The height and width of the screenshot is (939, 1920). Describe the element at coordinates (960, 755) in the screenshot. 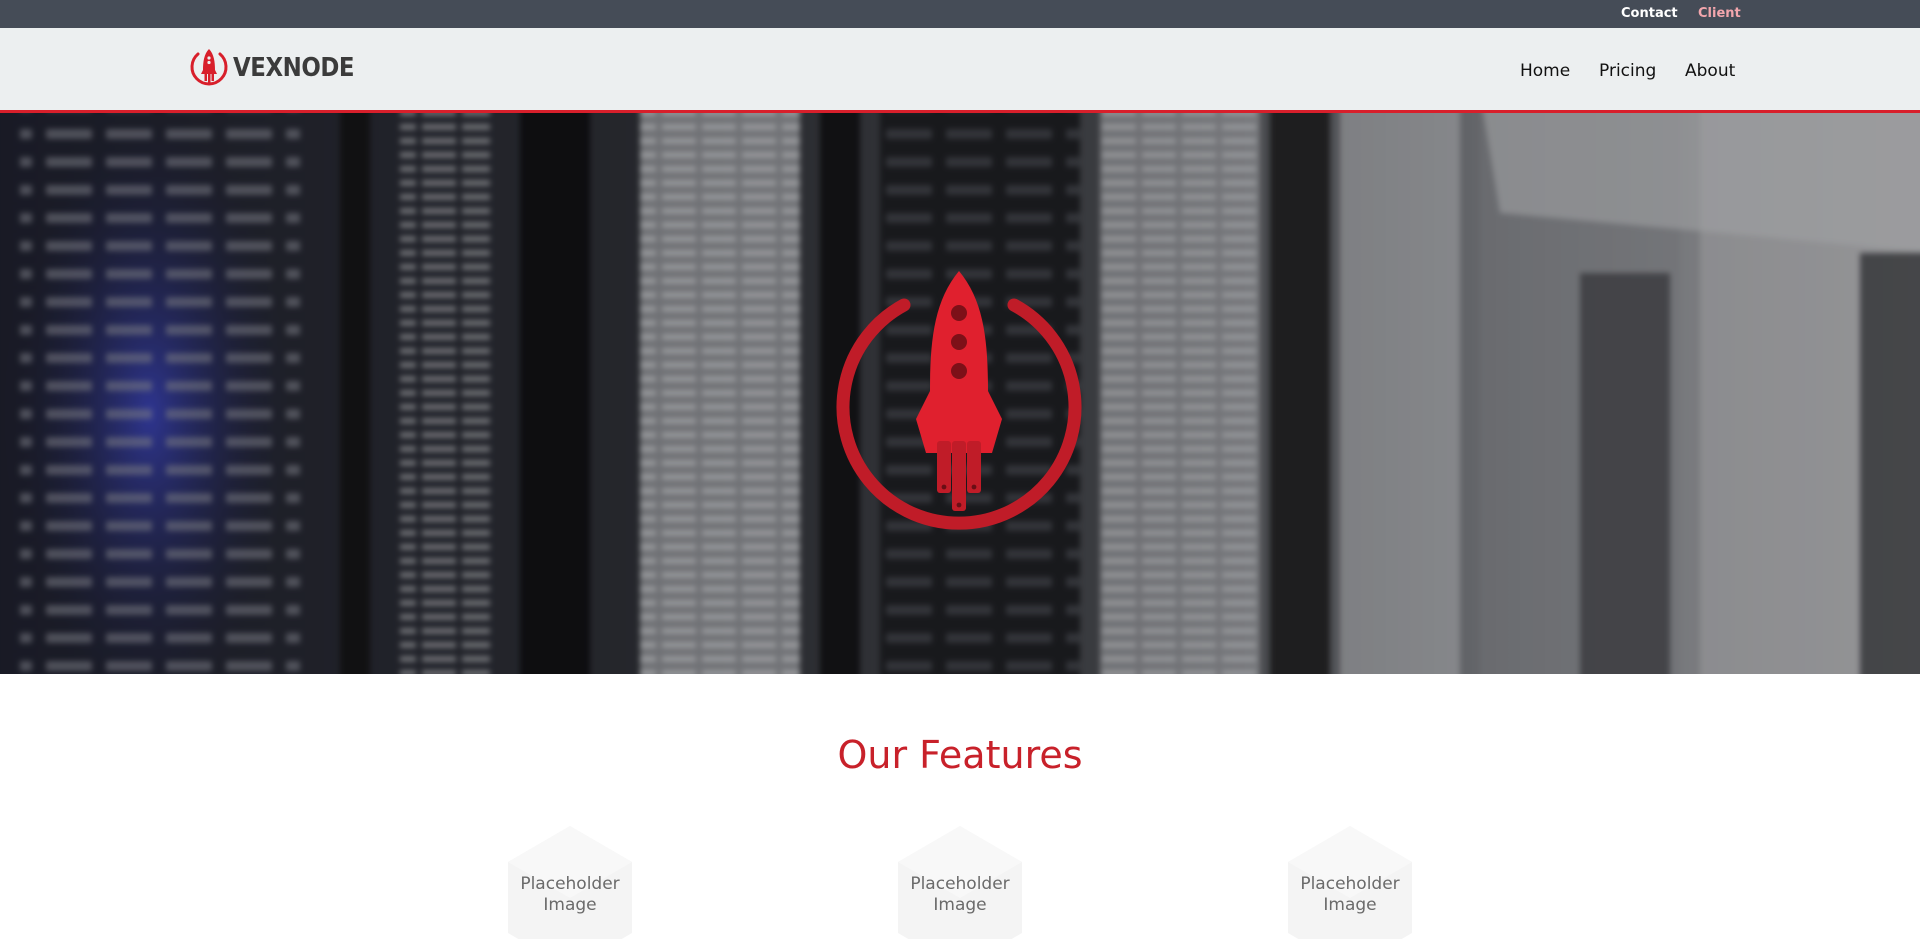

I see `features-heading: Our Features` at that location.